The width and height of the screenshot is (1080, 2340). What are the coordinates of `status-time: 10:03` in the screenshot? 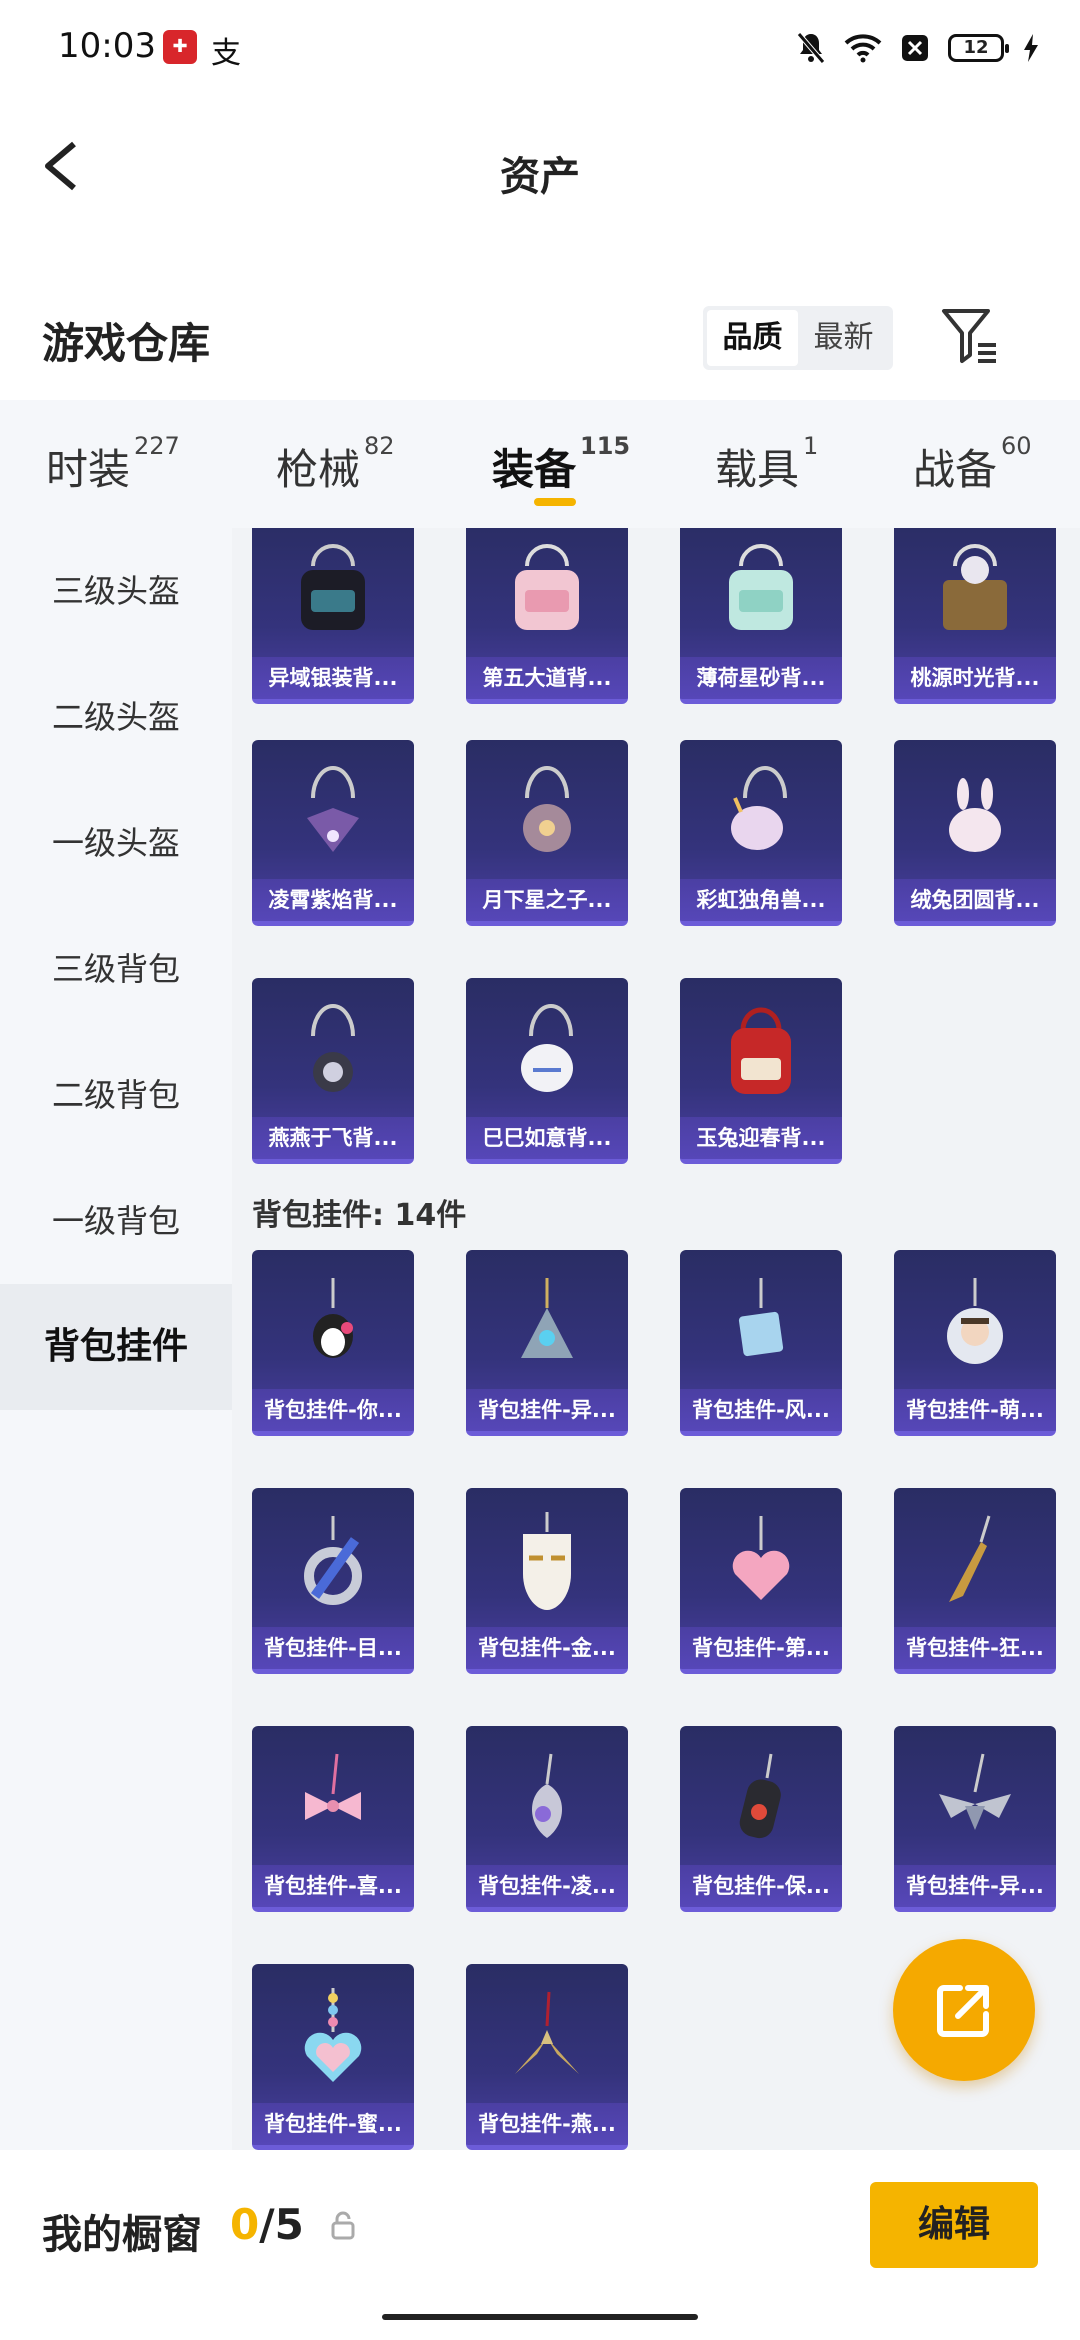 It's located at (107, 46).